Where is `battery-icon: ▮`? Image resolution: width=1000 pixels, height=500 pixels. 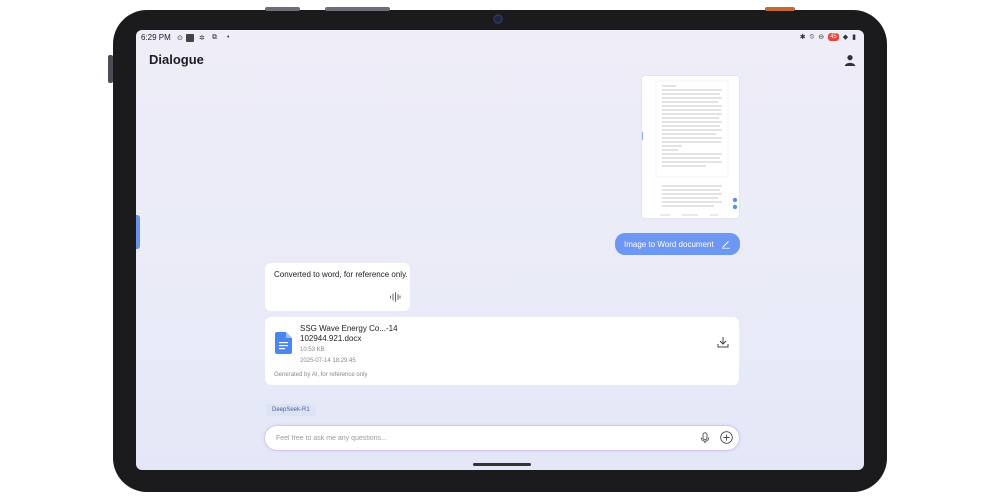 battery-icon: ▮ is located at coordinates (854, 37).